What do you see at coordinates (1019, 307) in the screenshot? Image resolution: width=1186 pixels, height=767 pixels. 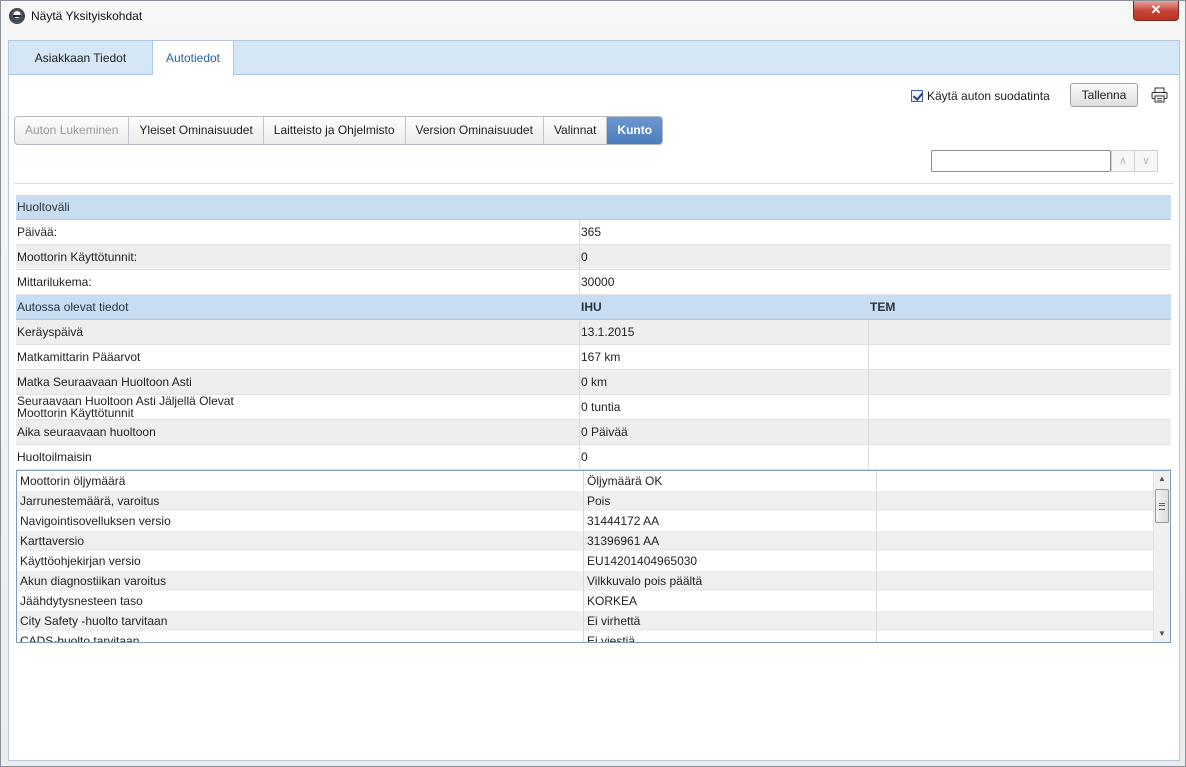 I see `column-header-tem: TEM` at bounding box center [1019, 307].